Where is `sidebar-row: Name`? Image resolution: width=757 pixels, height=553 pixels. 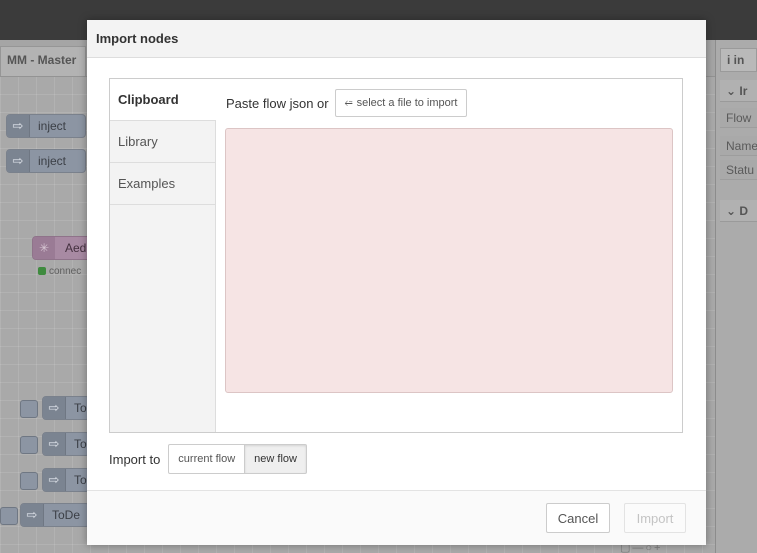 sidebar-row: Name is located at coordinates (738, 146).